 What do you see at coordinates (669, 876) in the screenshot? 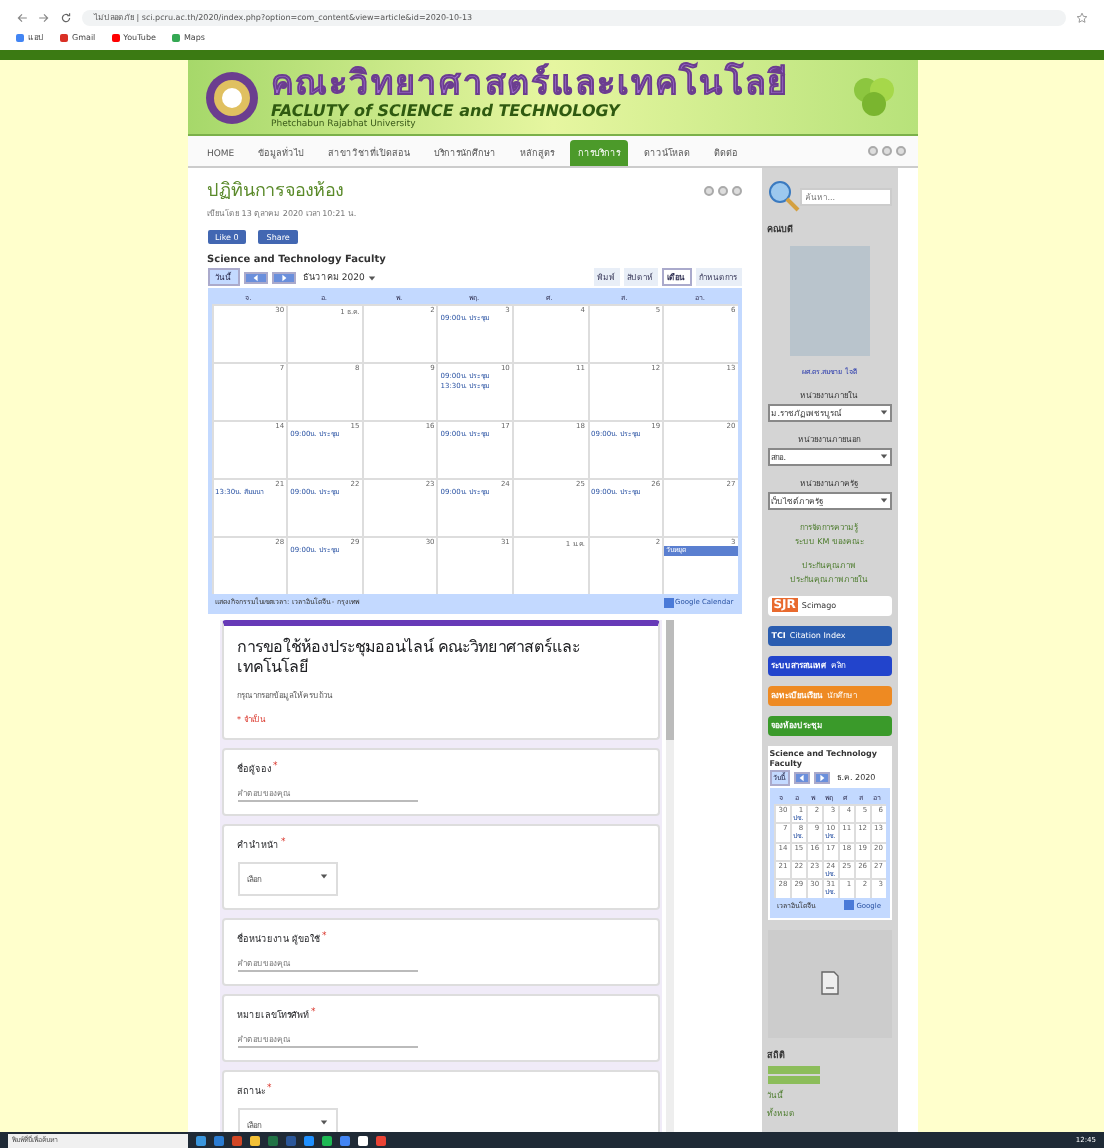
I see `scrollbar` at bounding box center [669, 876].